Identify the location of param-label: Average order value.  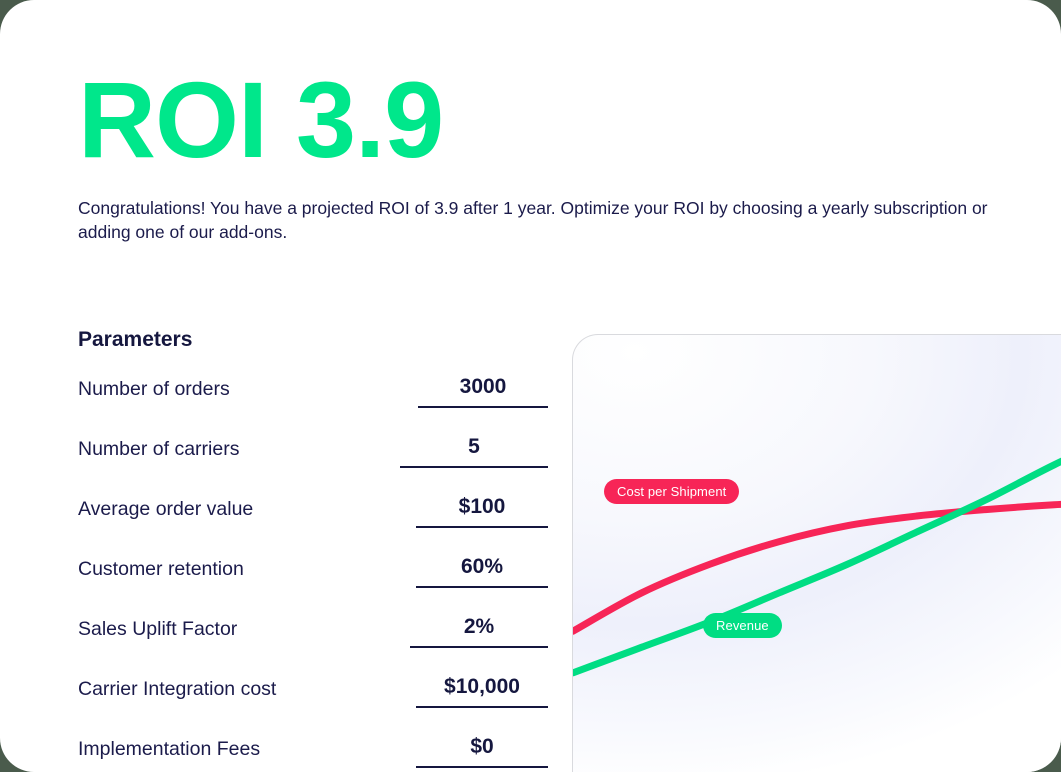
(166, 509).